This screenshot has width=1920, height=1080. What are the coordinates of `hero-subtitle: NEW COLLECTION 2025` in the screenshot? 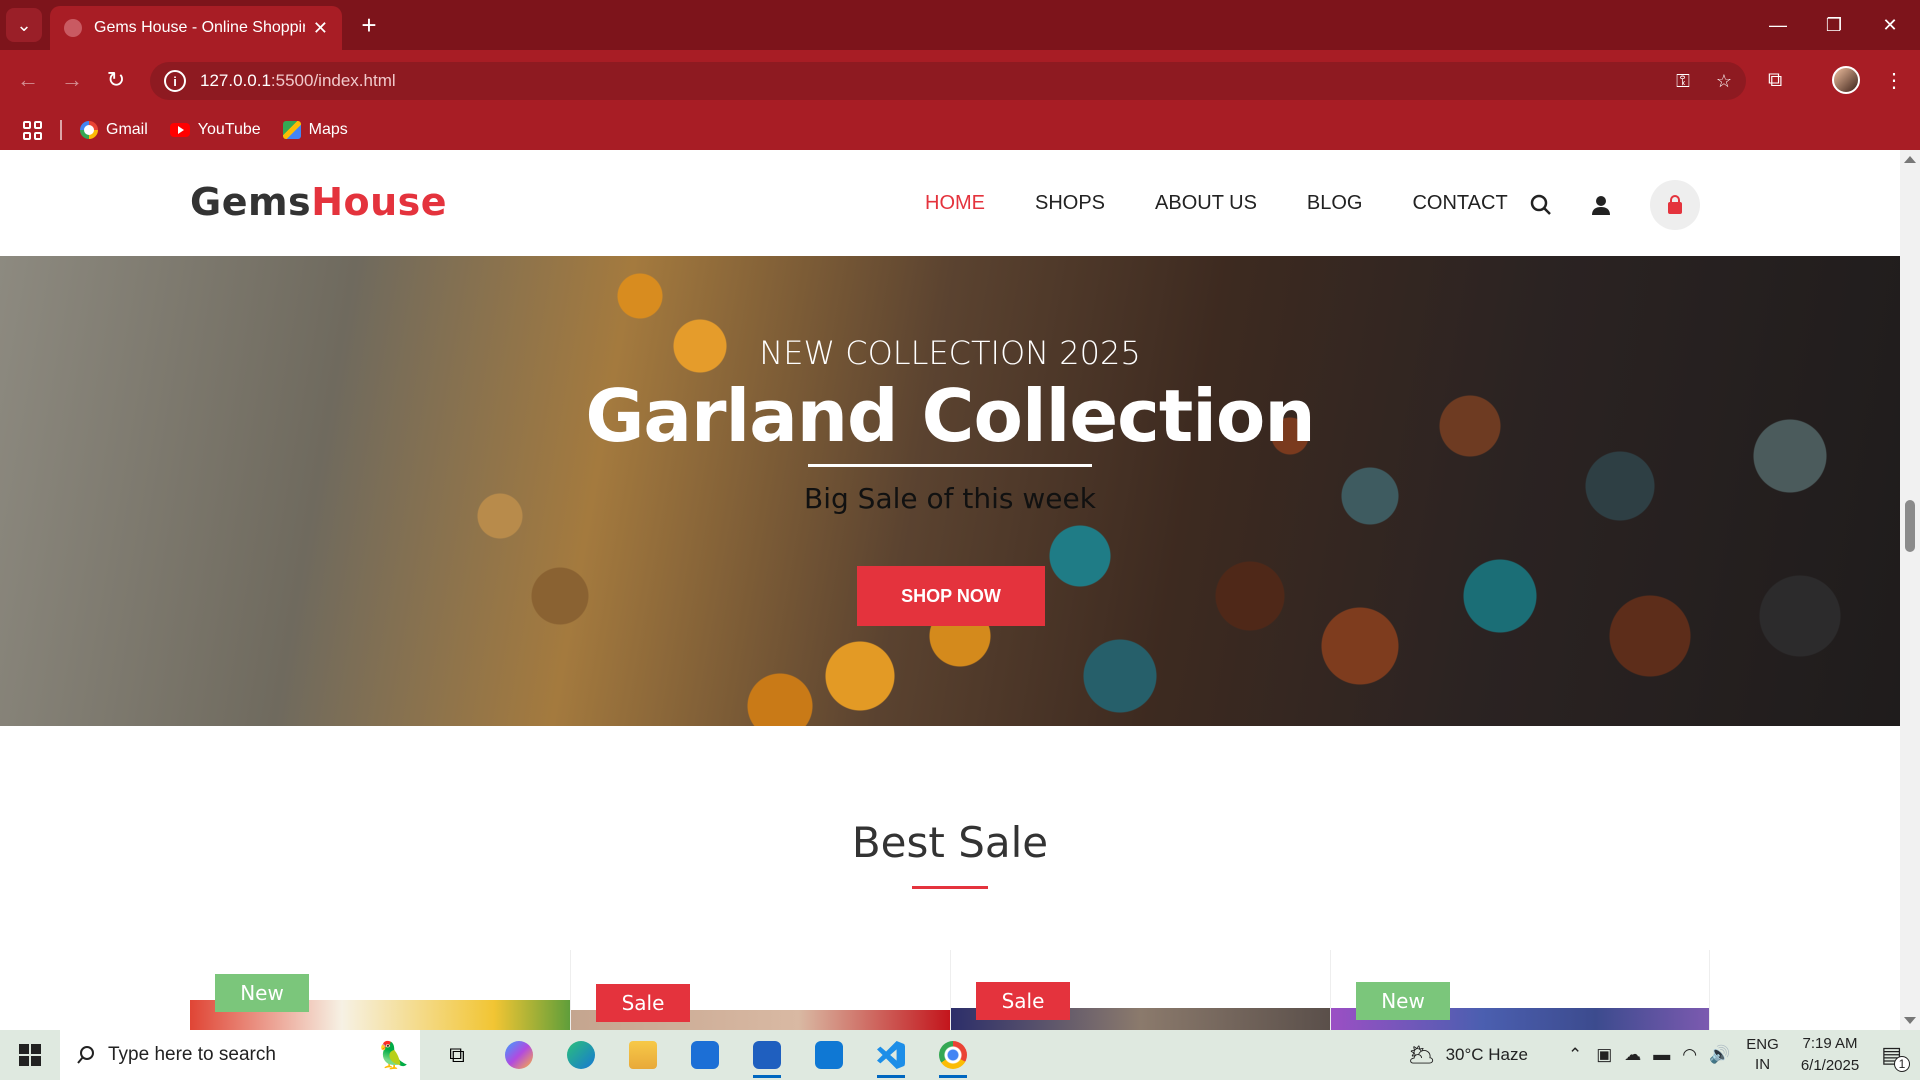 It's located at (950, 353).